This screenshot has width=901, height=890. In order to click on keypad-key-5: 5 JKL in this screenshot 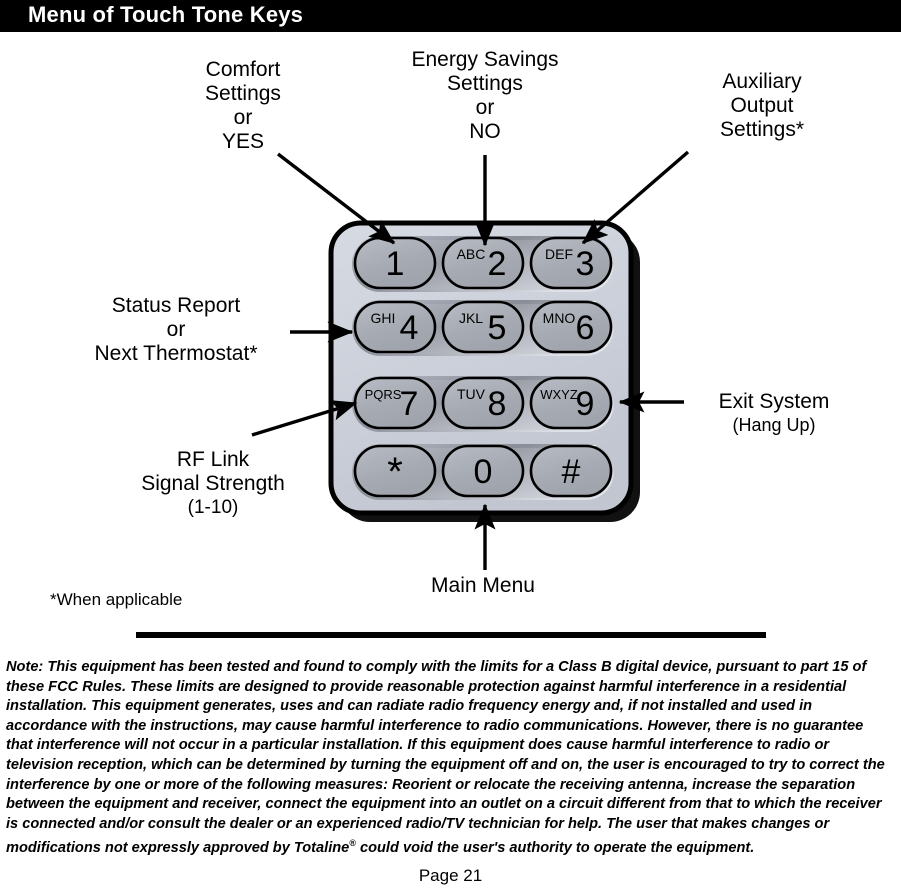, I will do `click(483, 327)`.